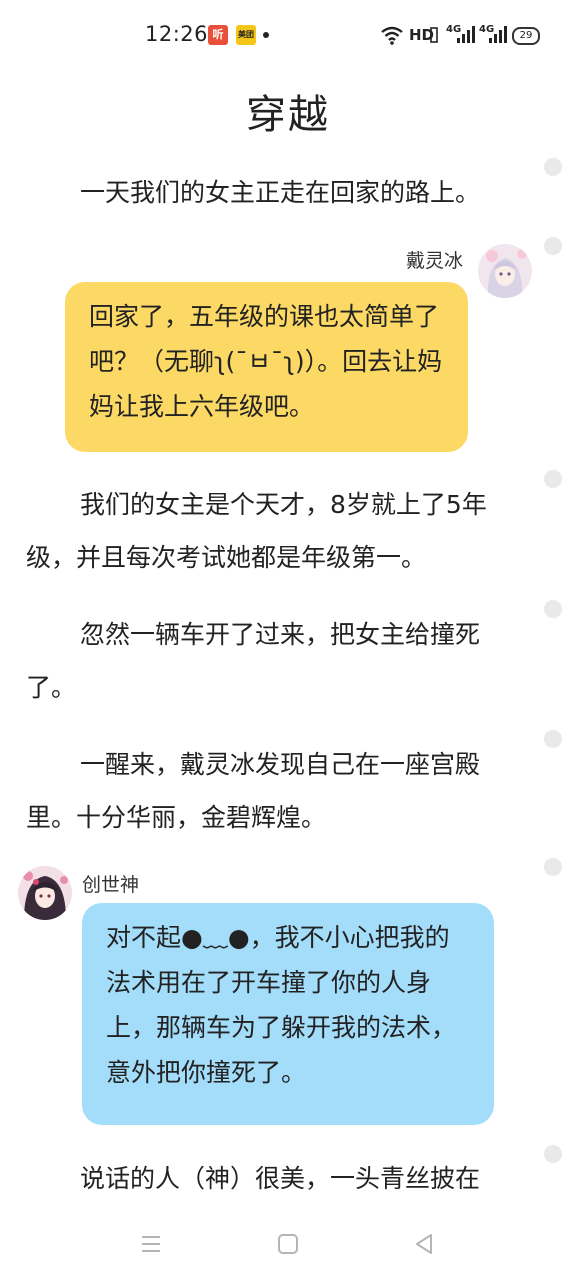 The height and width of the screenshot is (1280, 576). What do you see at coordinates (280, 192) in the screenshot?
I see `story-paragraph-1: 一天我们的女主正走在回家的路上。` at bounding box center [280, 192].